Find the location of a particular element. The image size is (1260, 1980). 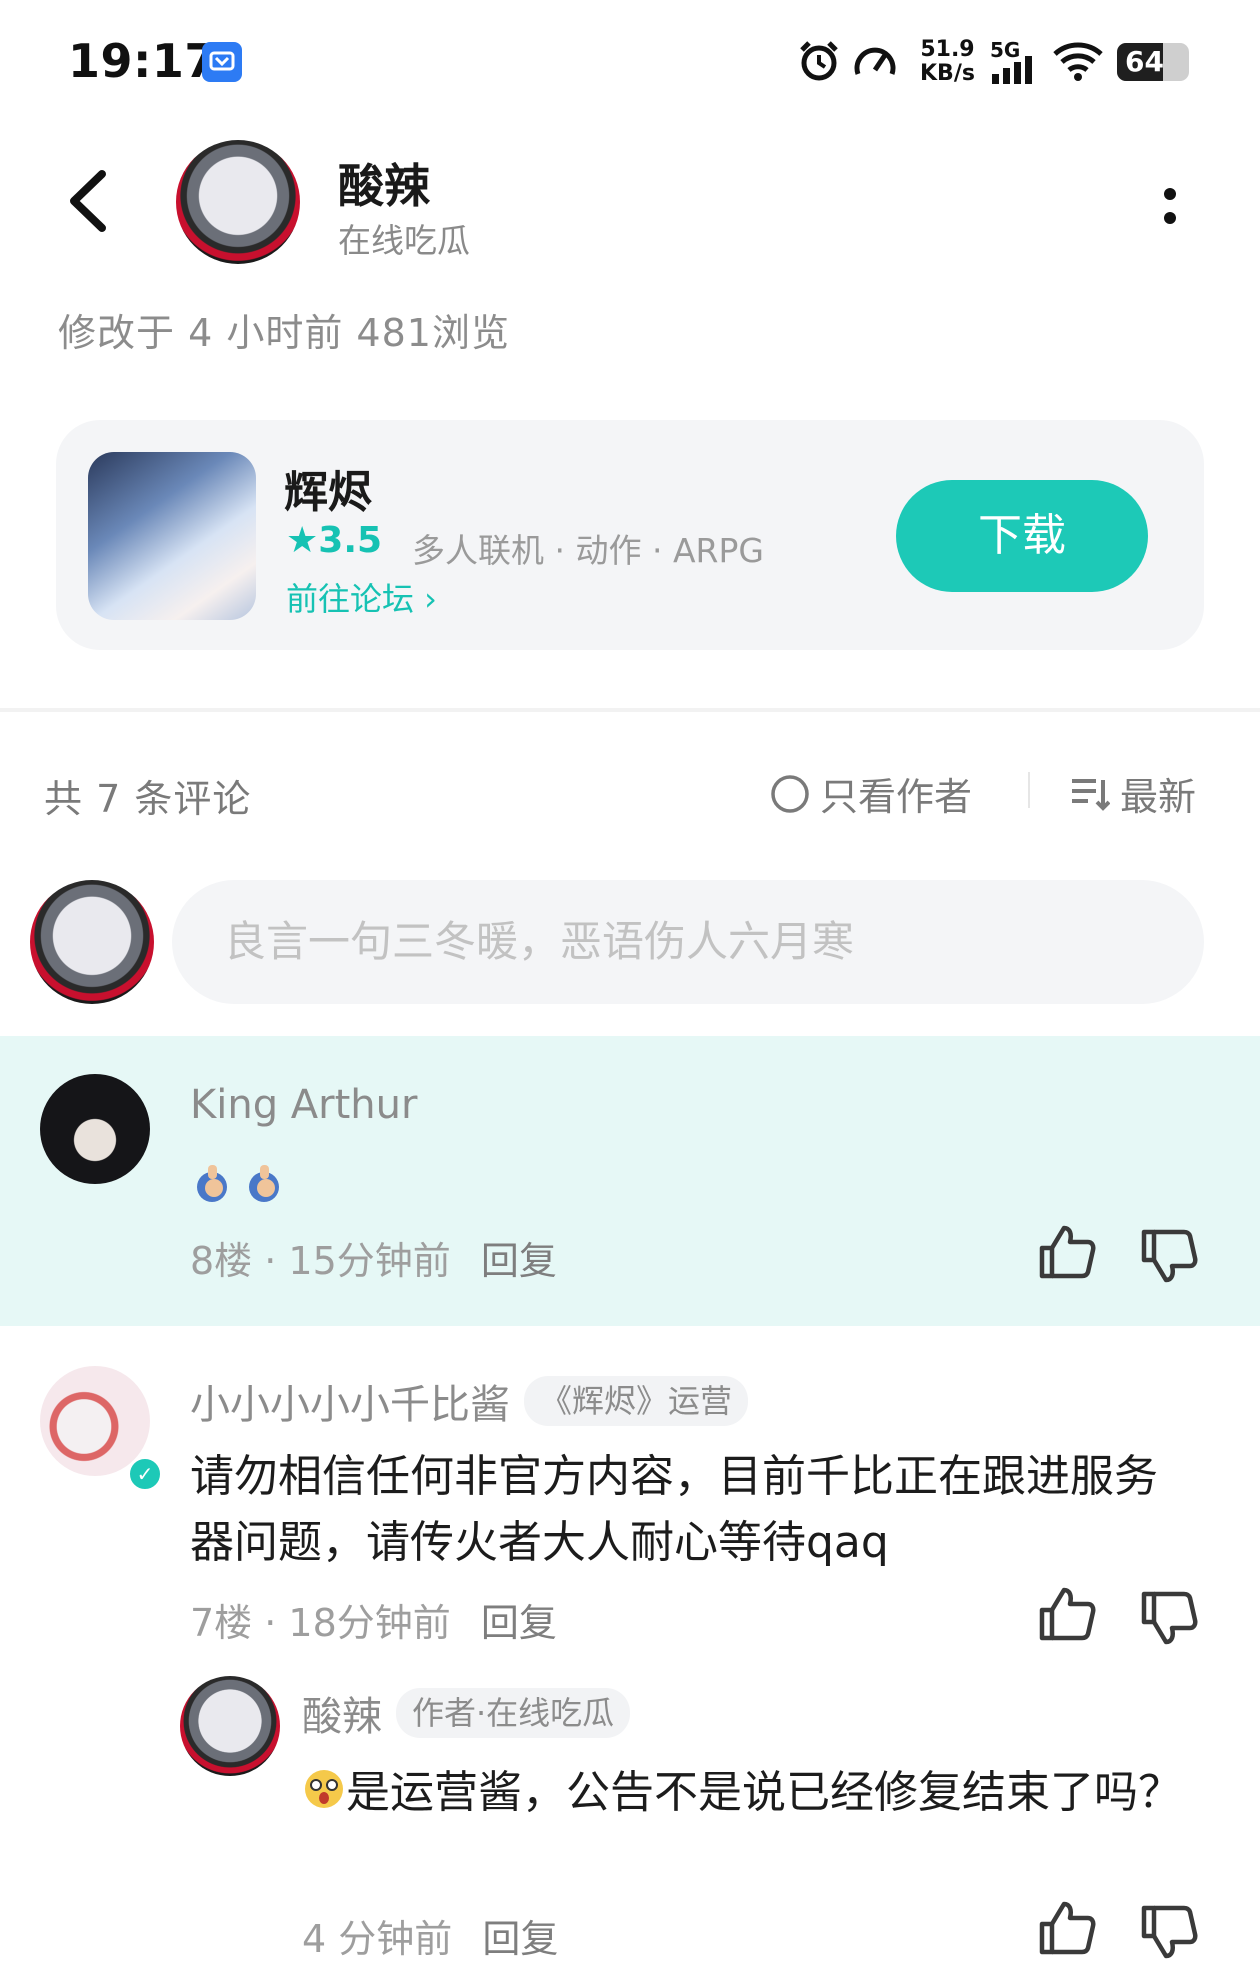

game-rating: ★3.5 is located at coordinates (334, 540).